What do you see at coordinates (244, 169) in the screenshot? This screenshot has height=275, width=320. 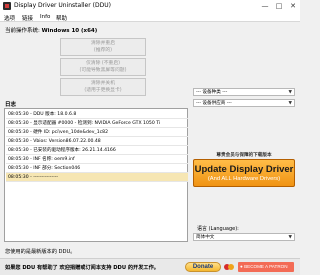 I see `promo-main-label: Update Display Driver` at bounding box center [244, 169].